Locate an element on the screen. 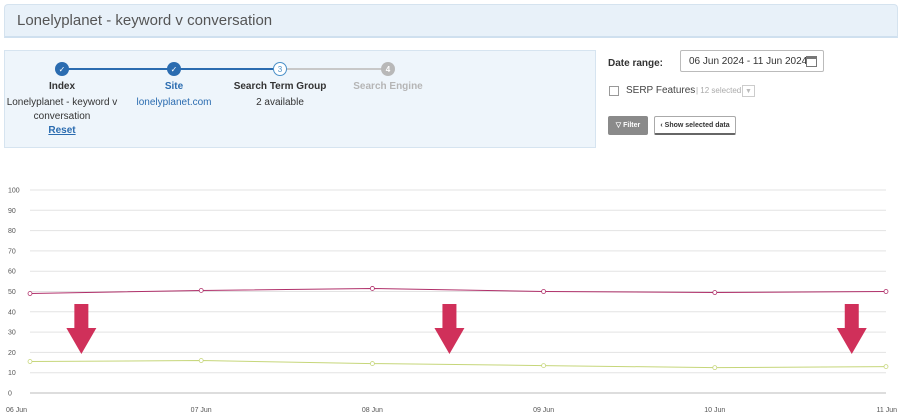 The image size is (903, 420). step-label: Site is located at coordinates (174, 86).